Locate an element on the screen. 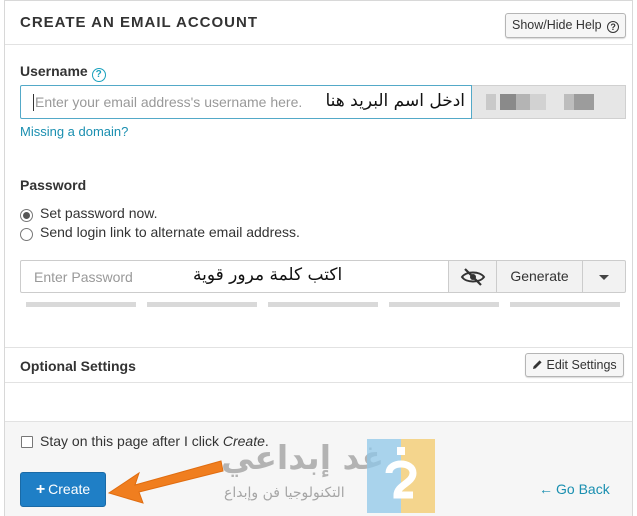  generate-password-button: Generate is located at coordinates (540, 276).